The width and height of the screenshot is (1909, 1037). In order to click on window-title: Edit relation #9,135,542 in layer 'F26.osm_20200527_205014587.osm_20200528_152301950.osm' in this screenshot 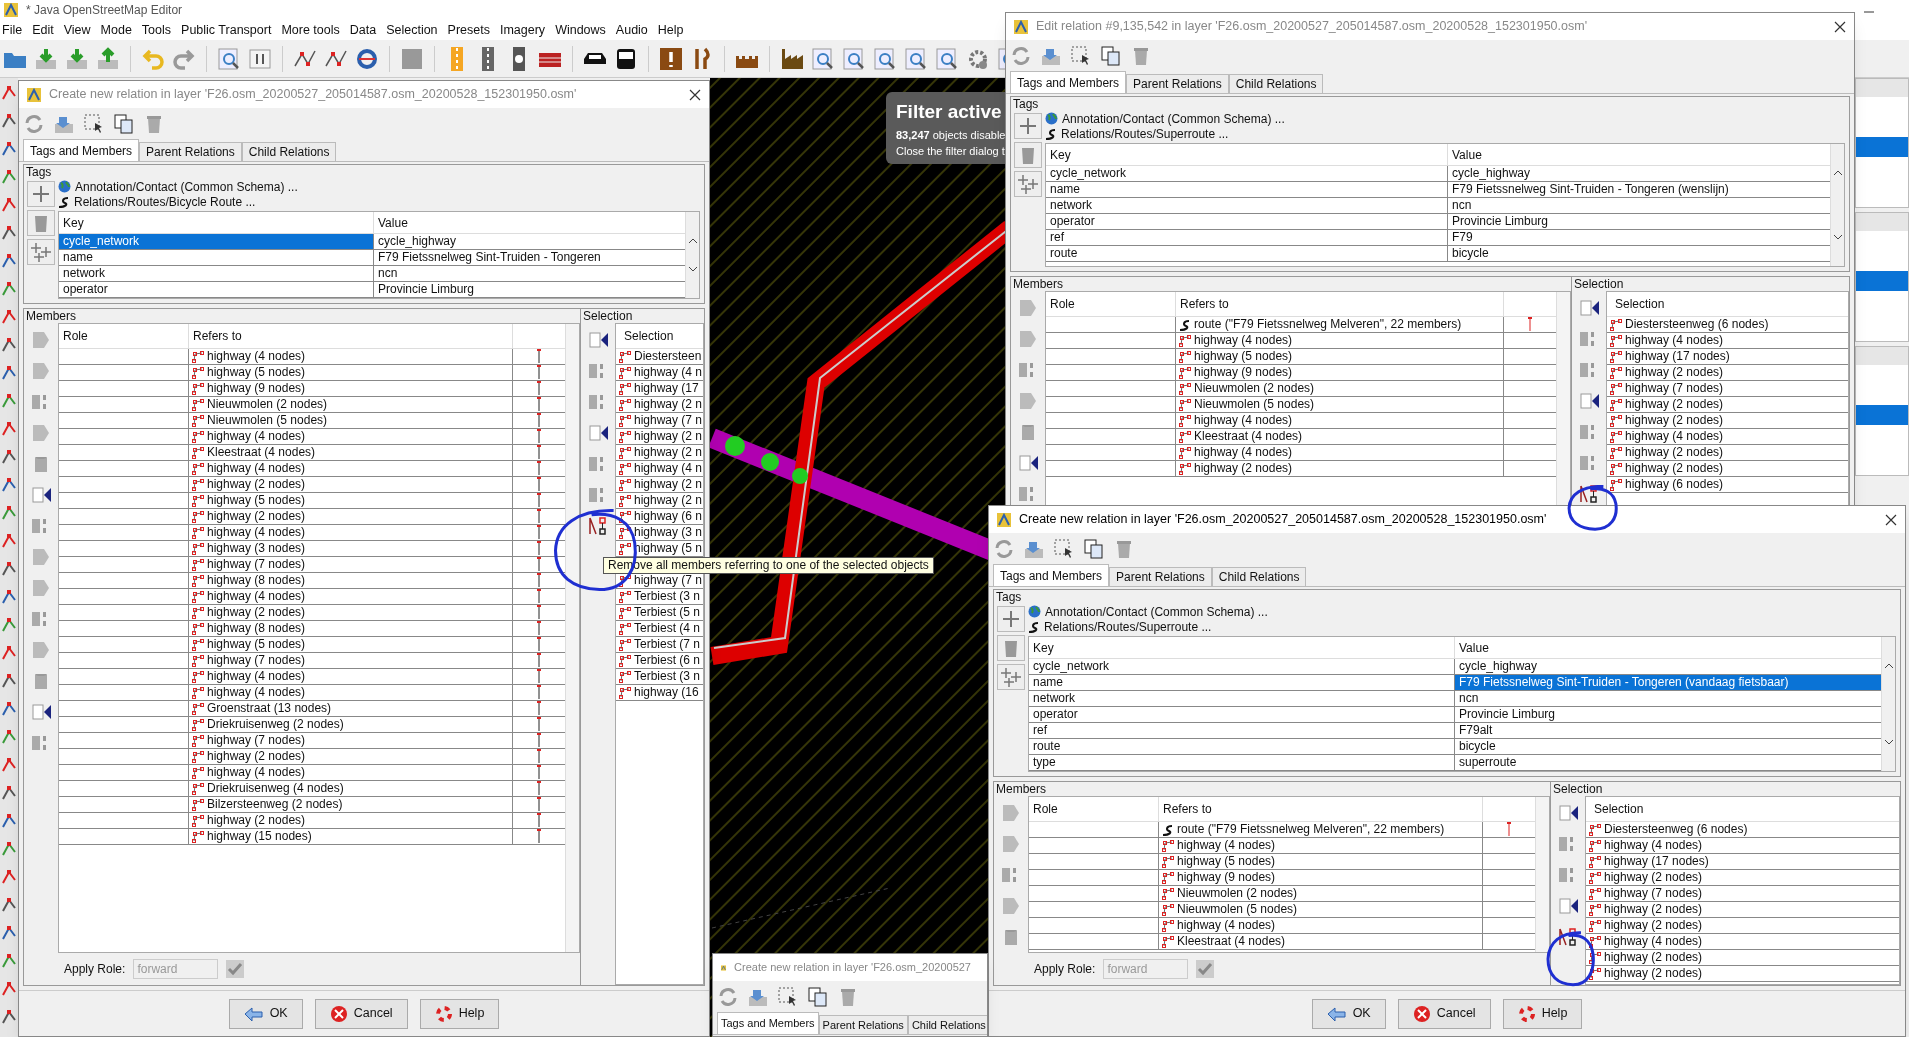, I will do `click(1312, 27)`.